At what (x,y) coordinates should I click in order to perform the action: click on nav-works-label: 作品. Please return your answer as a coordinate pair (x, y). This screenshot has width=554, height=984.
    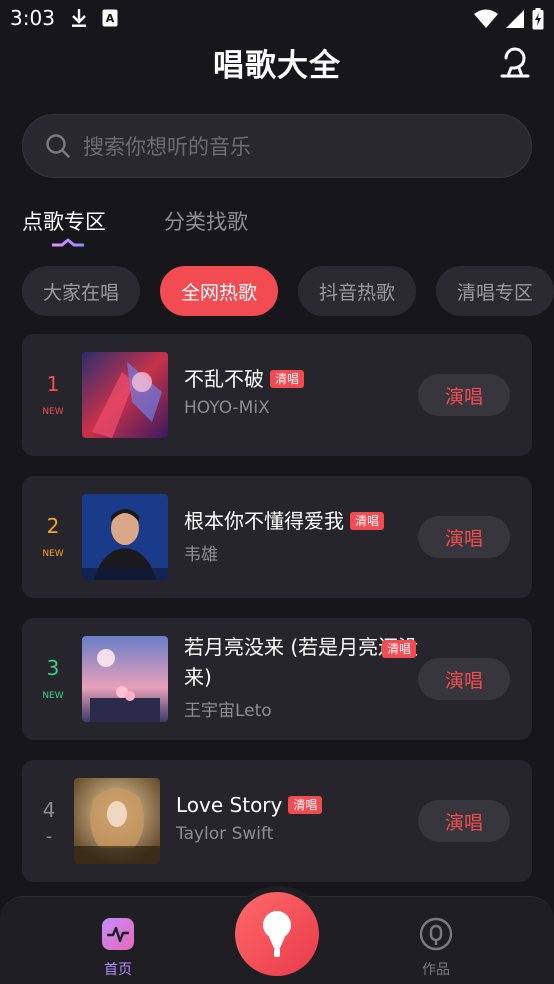
    Looking at the image, I should click on (436, 970).